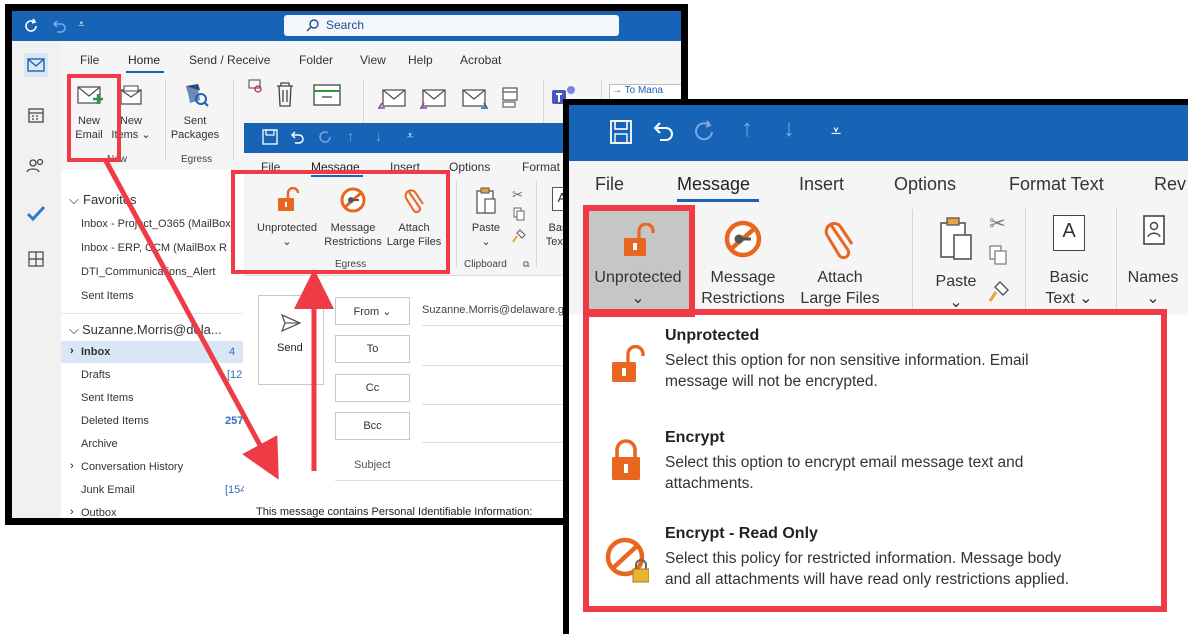  I want to click on tab-format-text: Format Text, so click(1056, 184).